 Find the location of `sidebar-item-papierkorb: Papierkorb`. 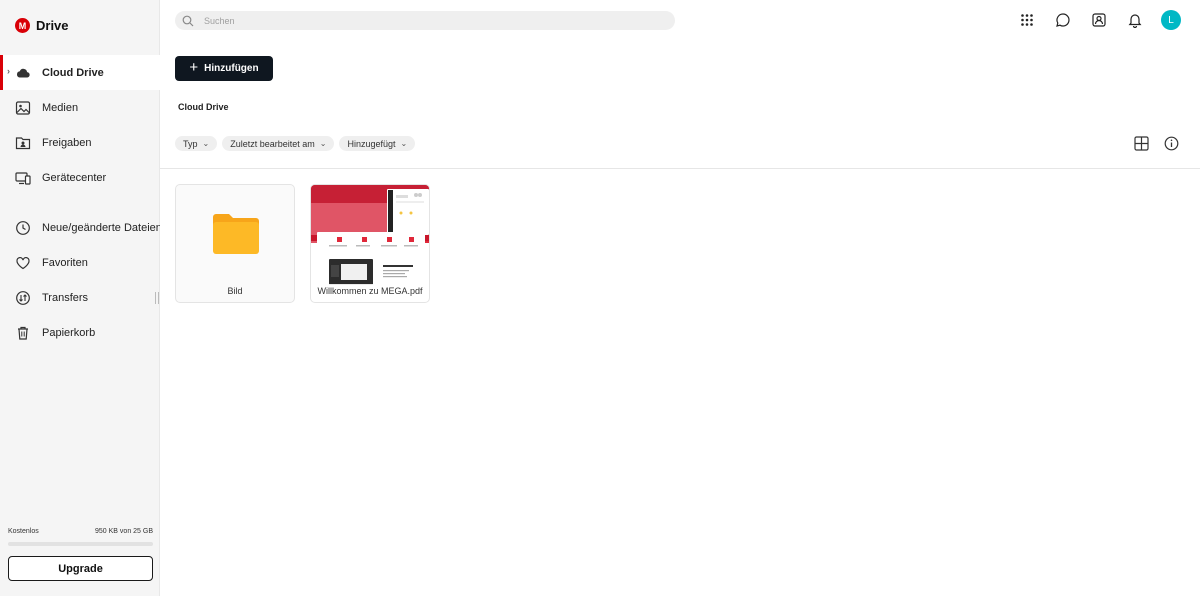

sidebar-item-papierkorb: Papierkorb is located at coordinates (80, 332).